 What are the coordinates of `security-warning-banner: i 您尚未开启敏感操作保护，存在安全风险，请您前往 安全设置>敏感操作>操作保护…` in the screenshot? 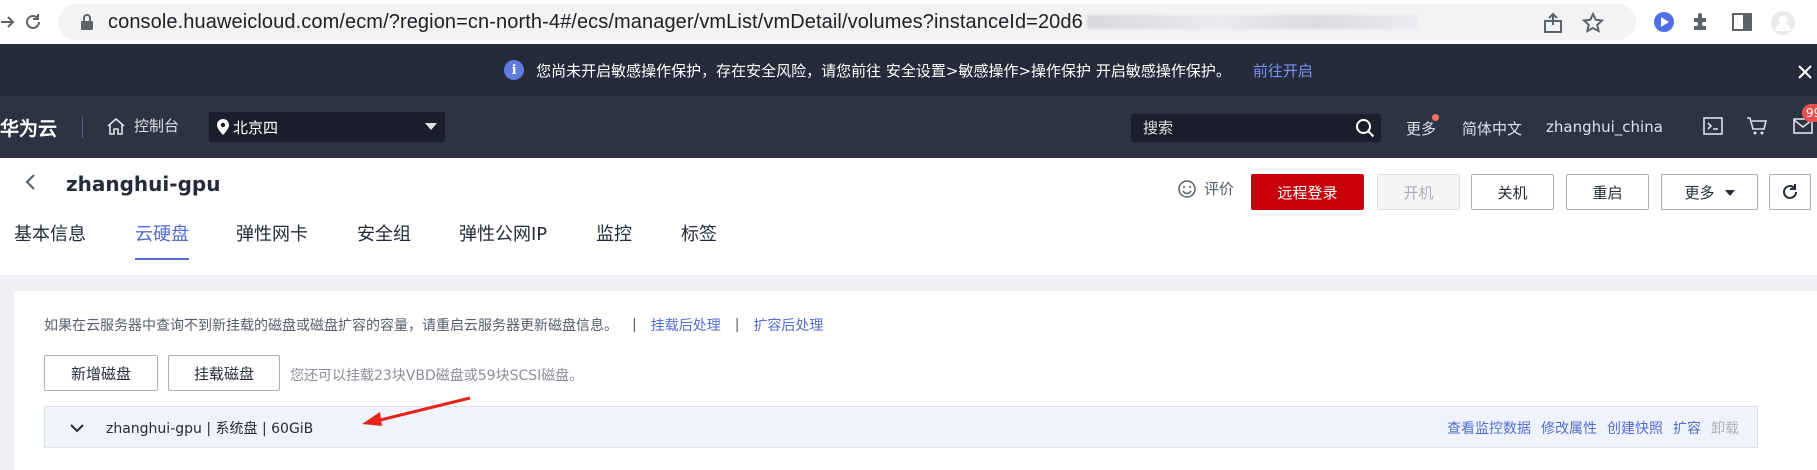 It's located at (908, 70).